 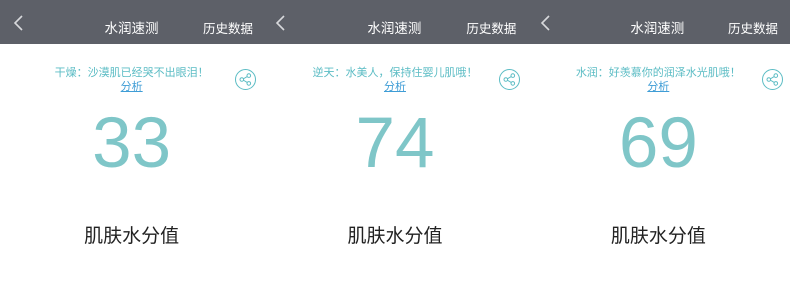 What do you see at coordinates (131, 72) in the screenshot?
I see `moisture-tip: 干燥：沙漠肌已经哭不出眼泪！` at bounding box center [131, 72].